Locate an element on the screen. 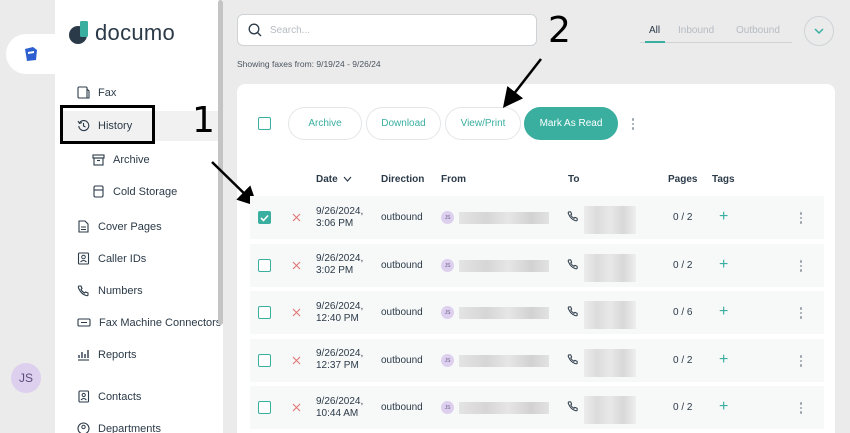  row-date: 9/26/2024, 12:40 PM is located at coordinates (339, 313).